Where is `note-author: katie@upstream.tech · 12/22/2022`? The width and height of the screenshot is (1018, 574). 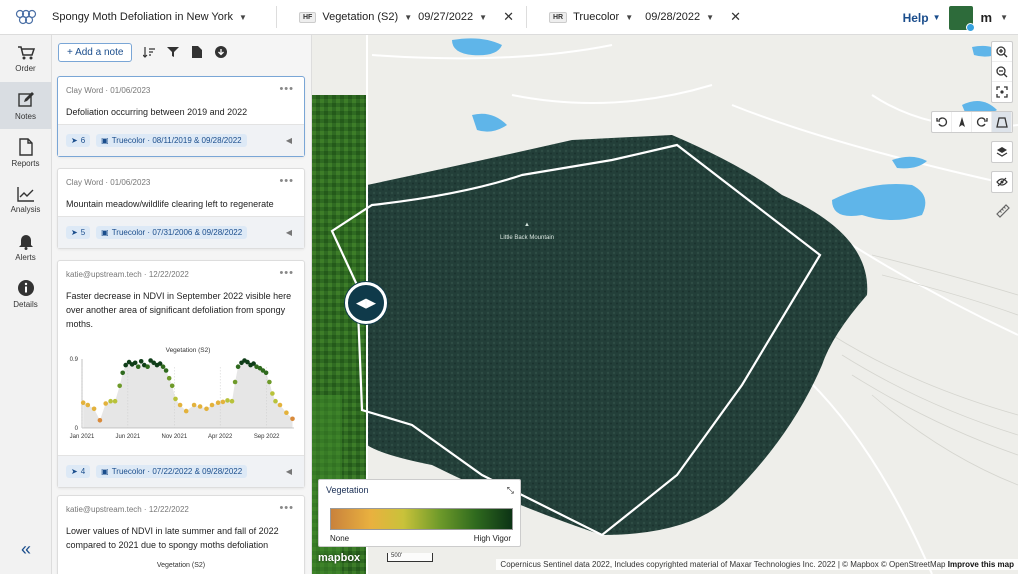 note-author: katie@upstream.tech · 12/22/2022 is located at coordinates (127, 274).